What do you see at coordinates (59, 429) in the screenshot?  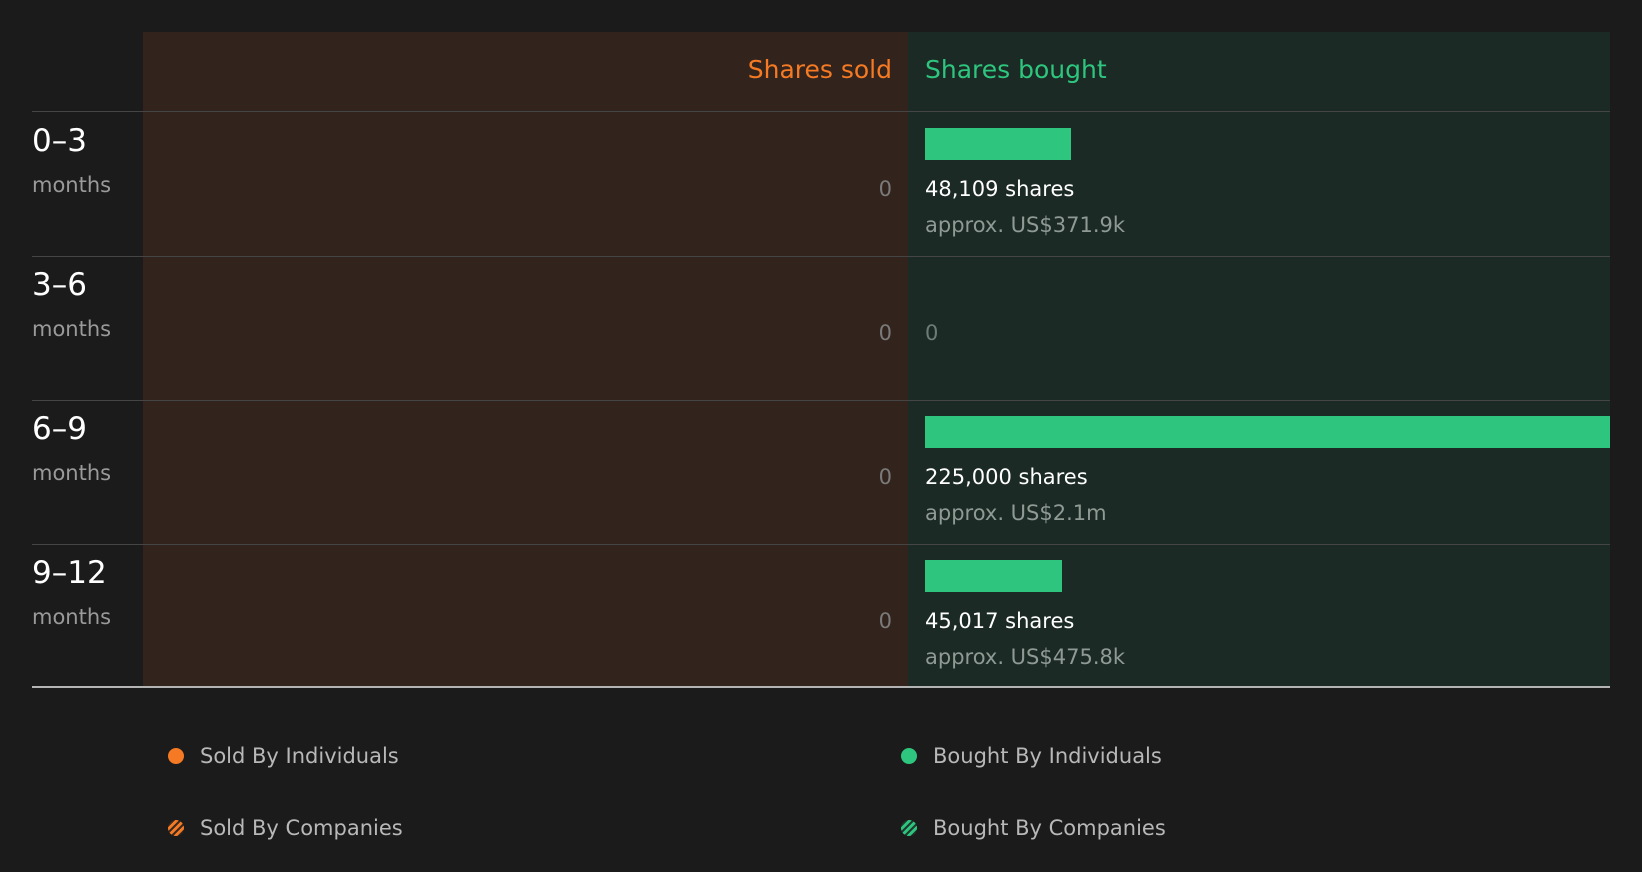 I see `period-label: 6–9` at bounding box center [59, 429].